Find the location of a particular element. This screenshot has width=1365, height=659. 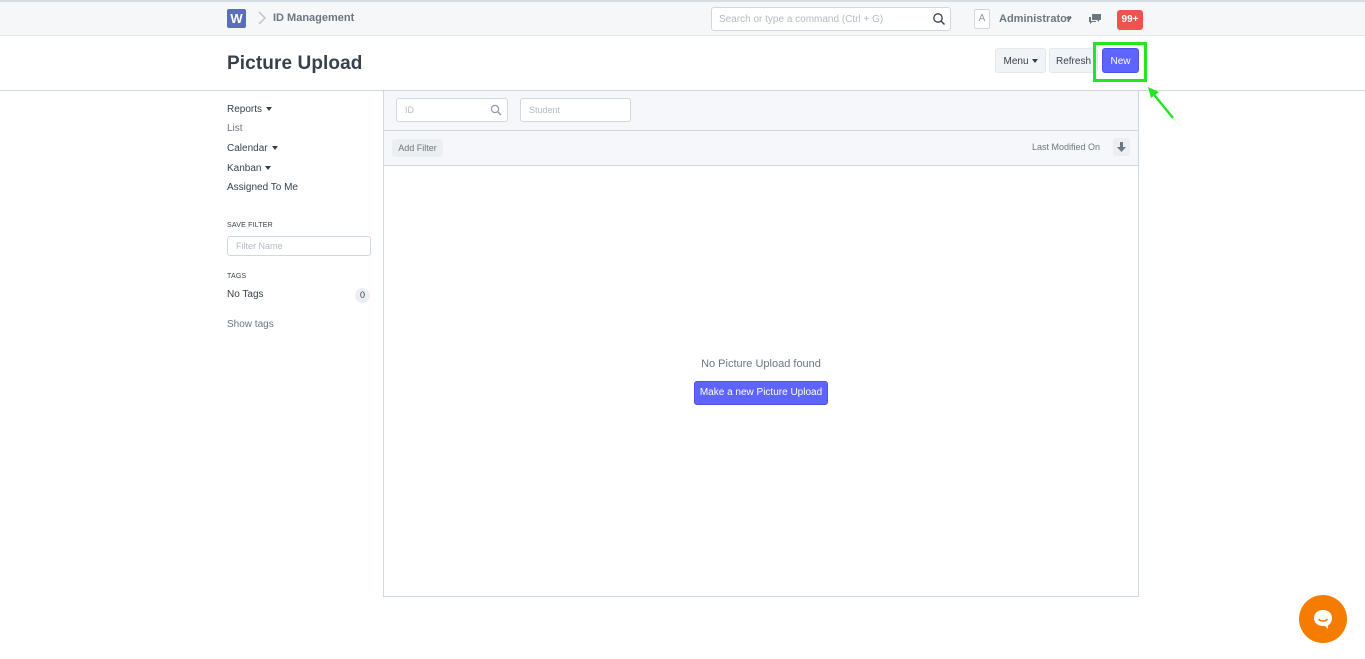

tags-heading: TAGS is located at coordinates (237, 276).